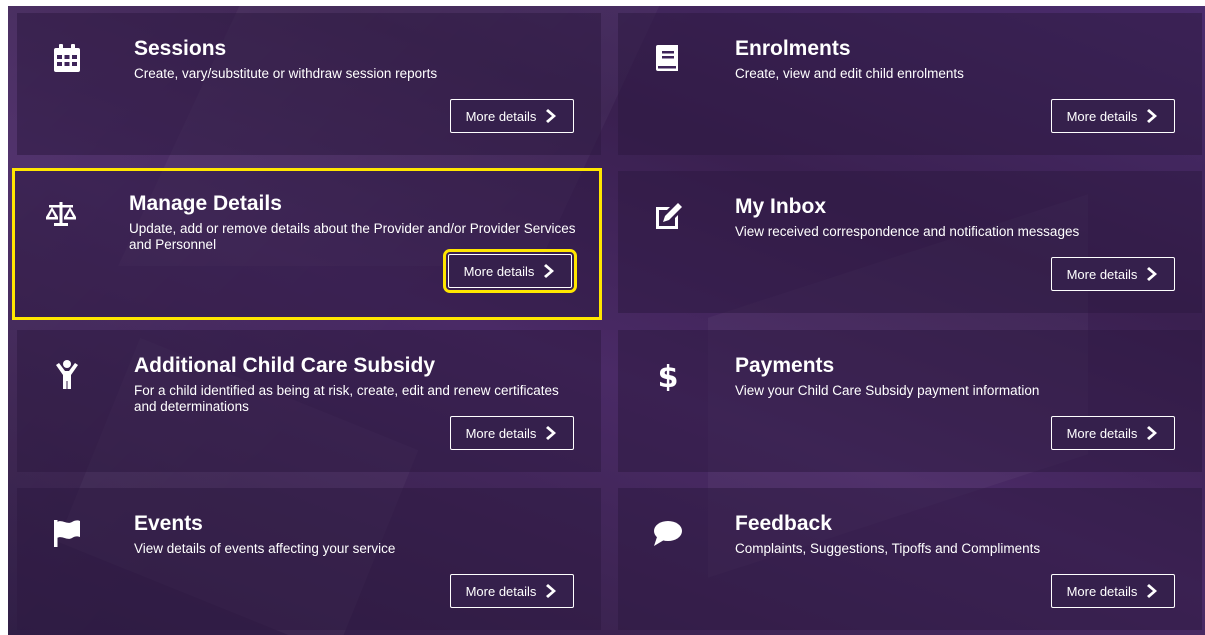  Describe the element at coordinates (61, 213) in the screenshot. I see `balance-scale-icon` at that location.